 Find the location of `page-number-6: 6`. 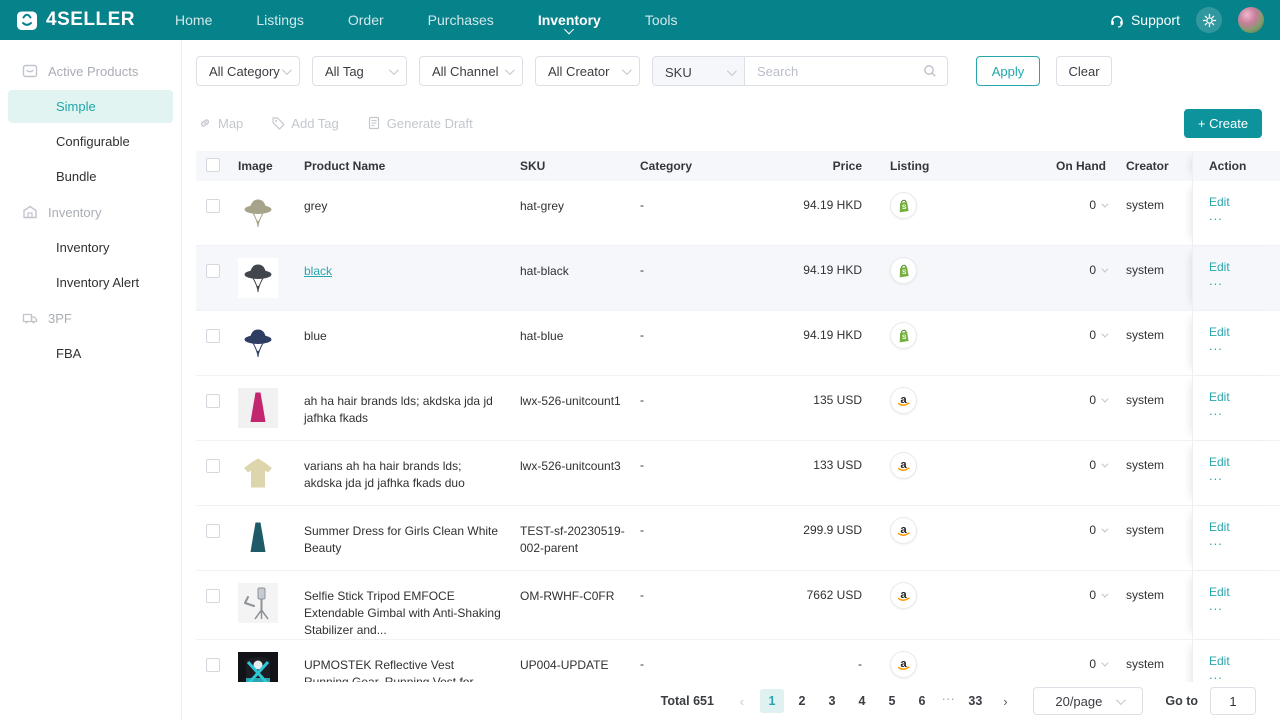

page-number-6: 6 is located at coordinates (922, 701).